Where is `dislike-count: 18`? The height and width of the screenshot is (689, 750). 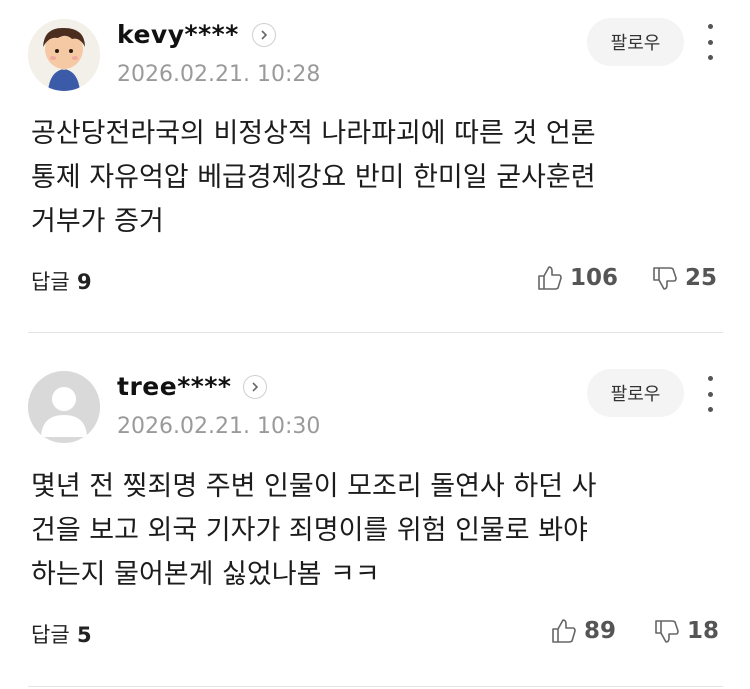
dislike-count: 18 is located at coordinates (703, 631).